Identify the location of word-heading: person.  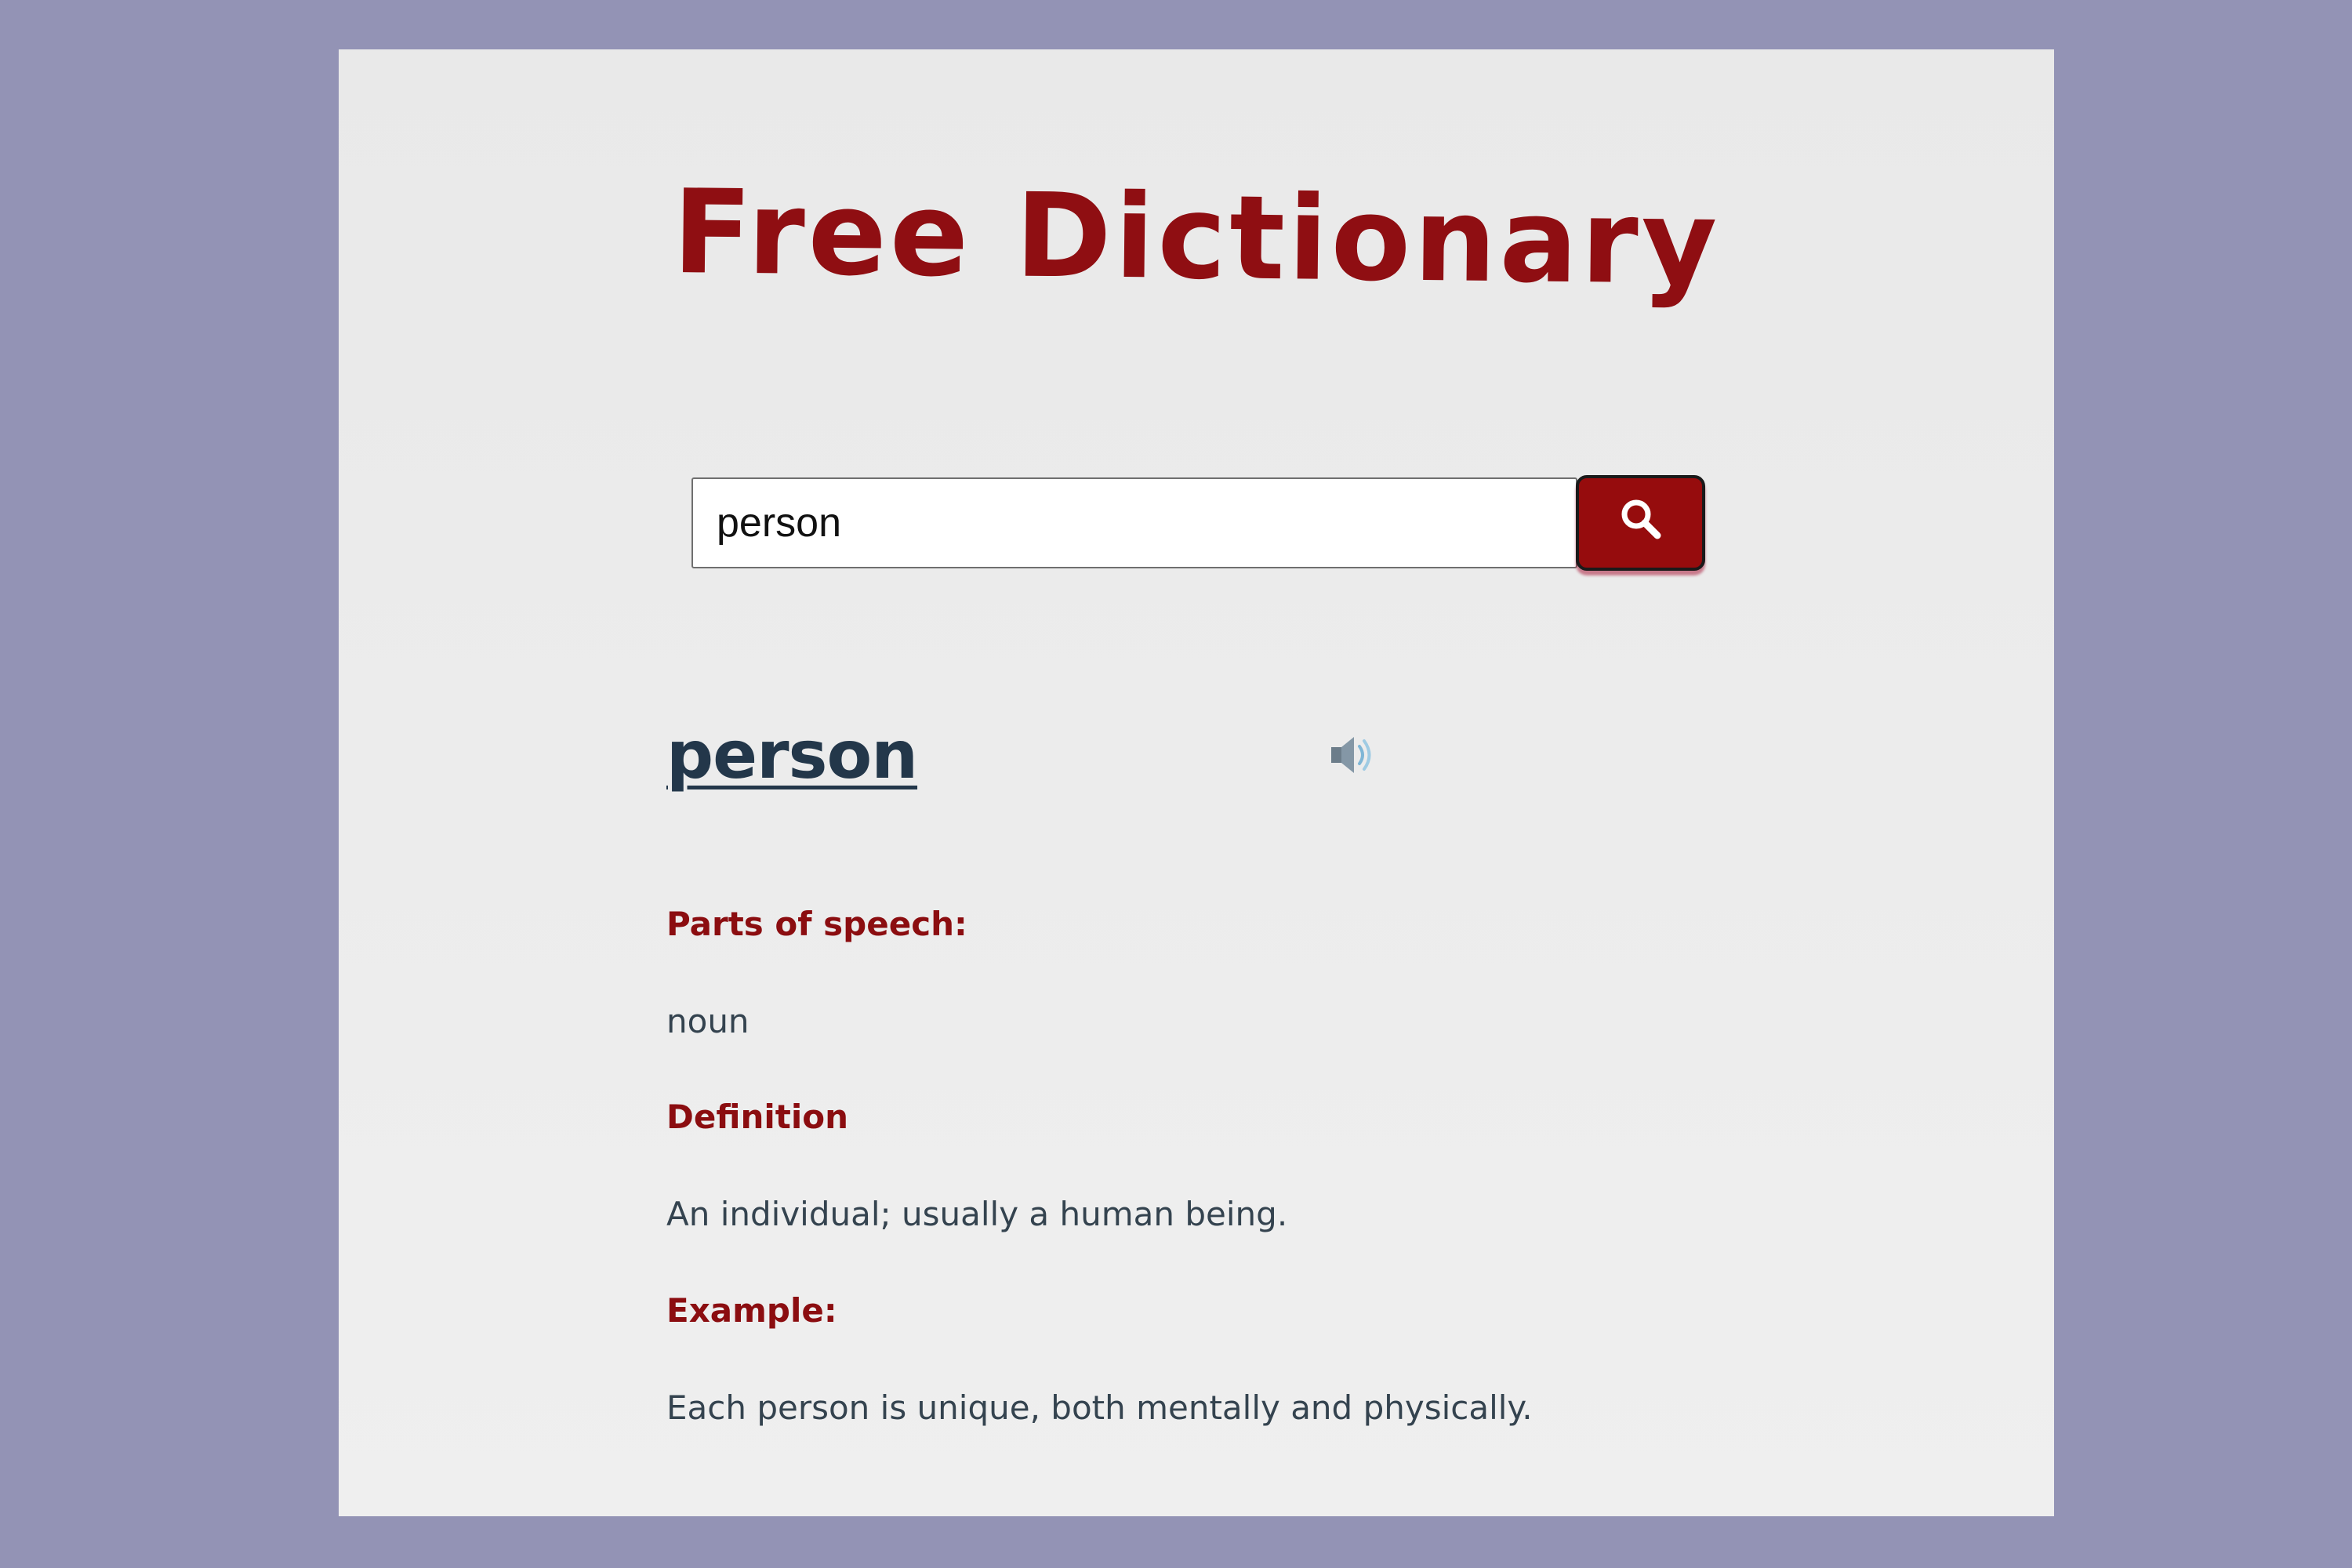
(792, 755).